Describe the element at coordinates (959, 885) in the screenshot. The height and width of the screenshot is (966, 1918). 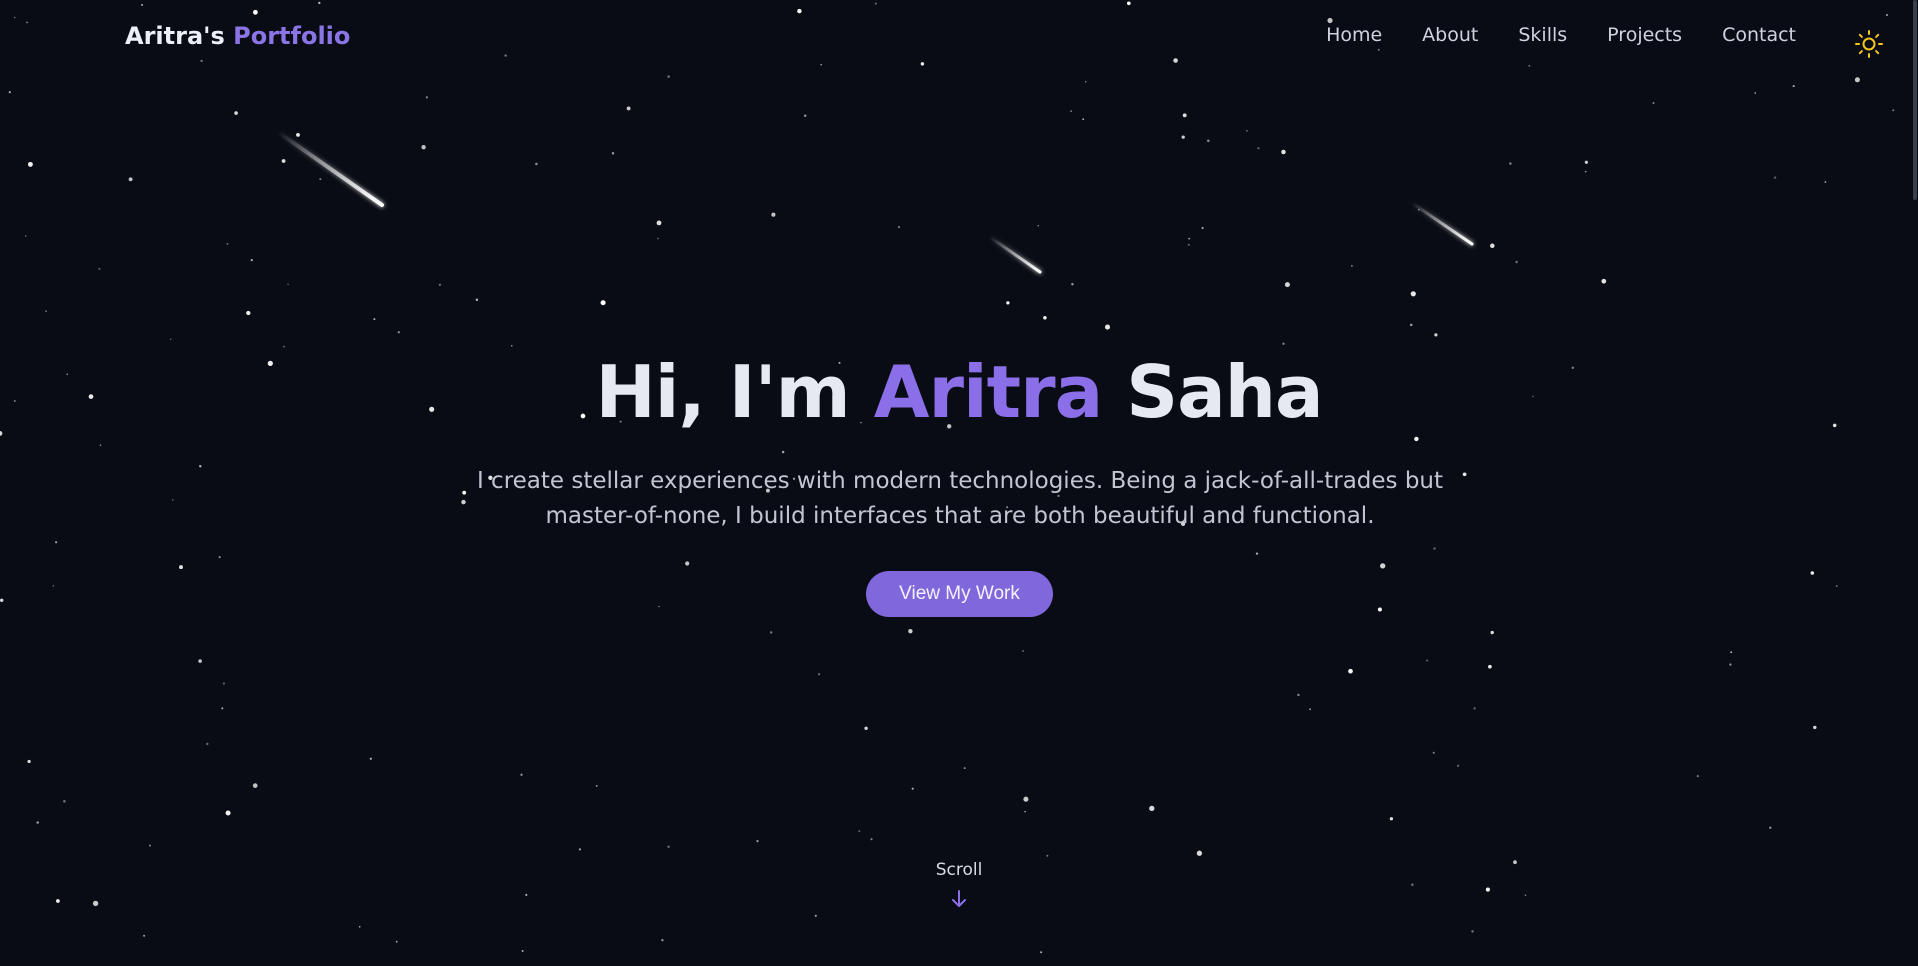
I see `scroll-indicator: Scroll` at that location.